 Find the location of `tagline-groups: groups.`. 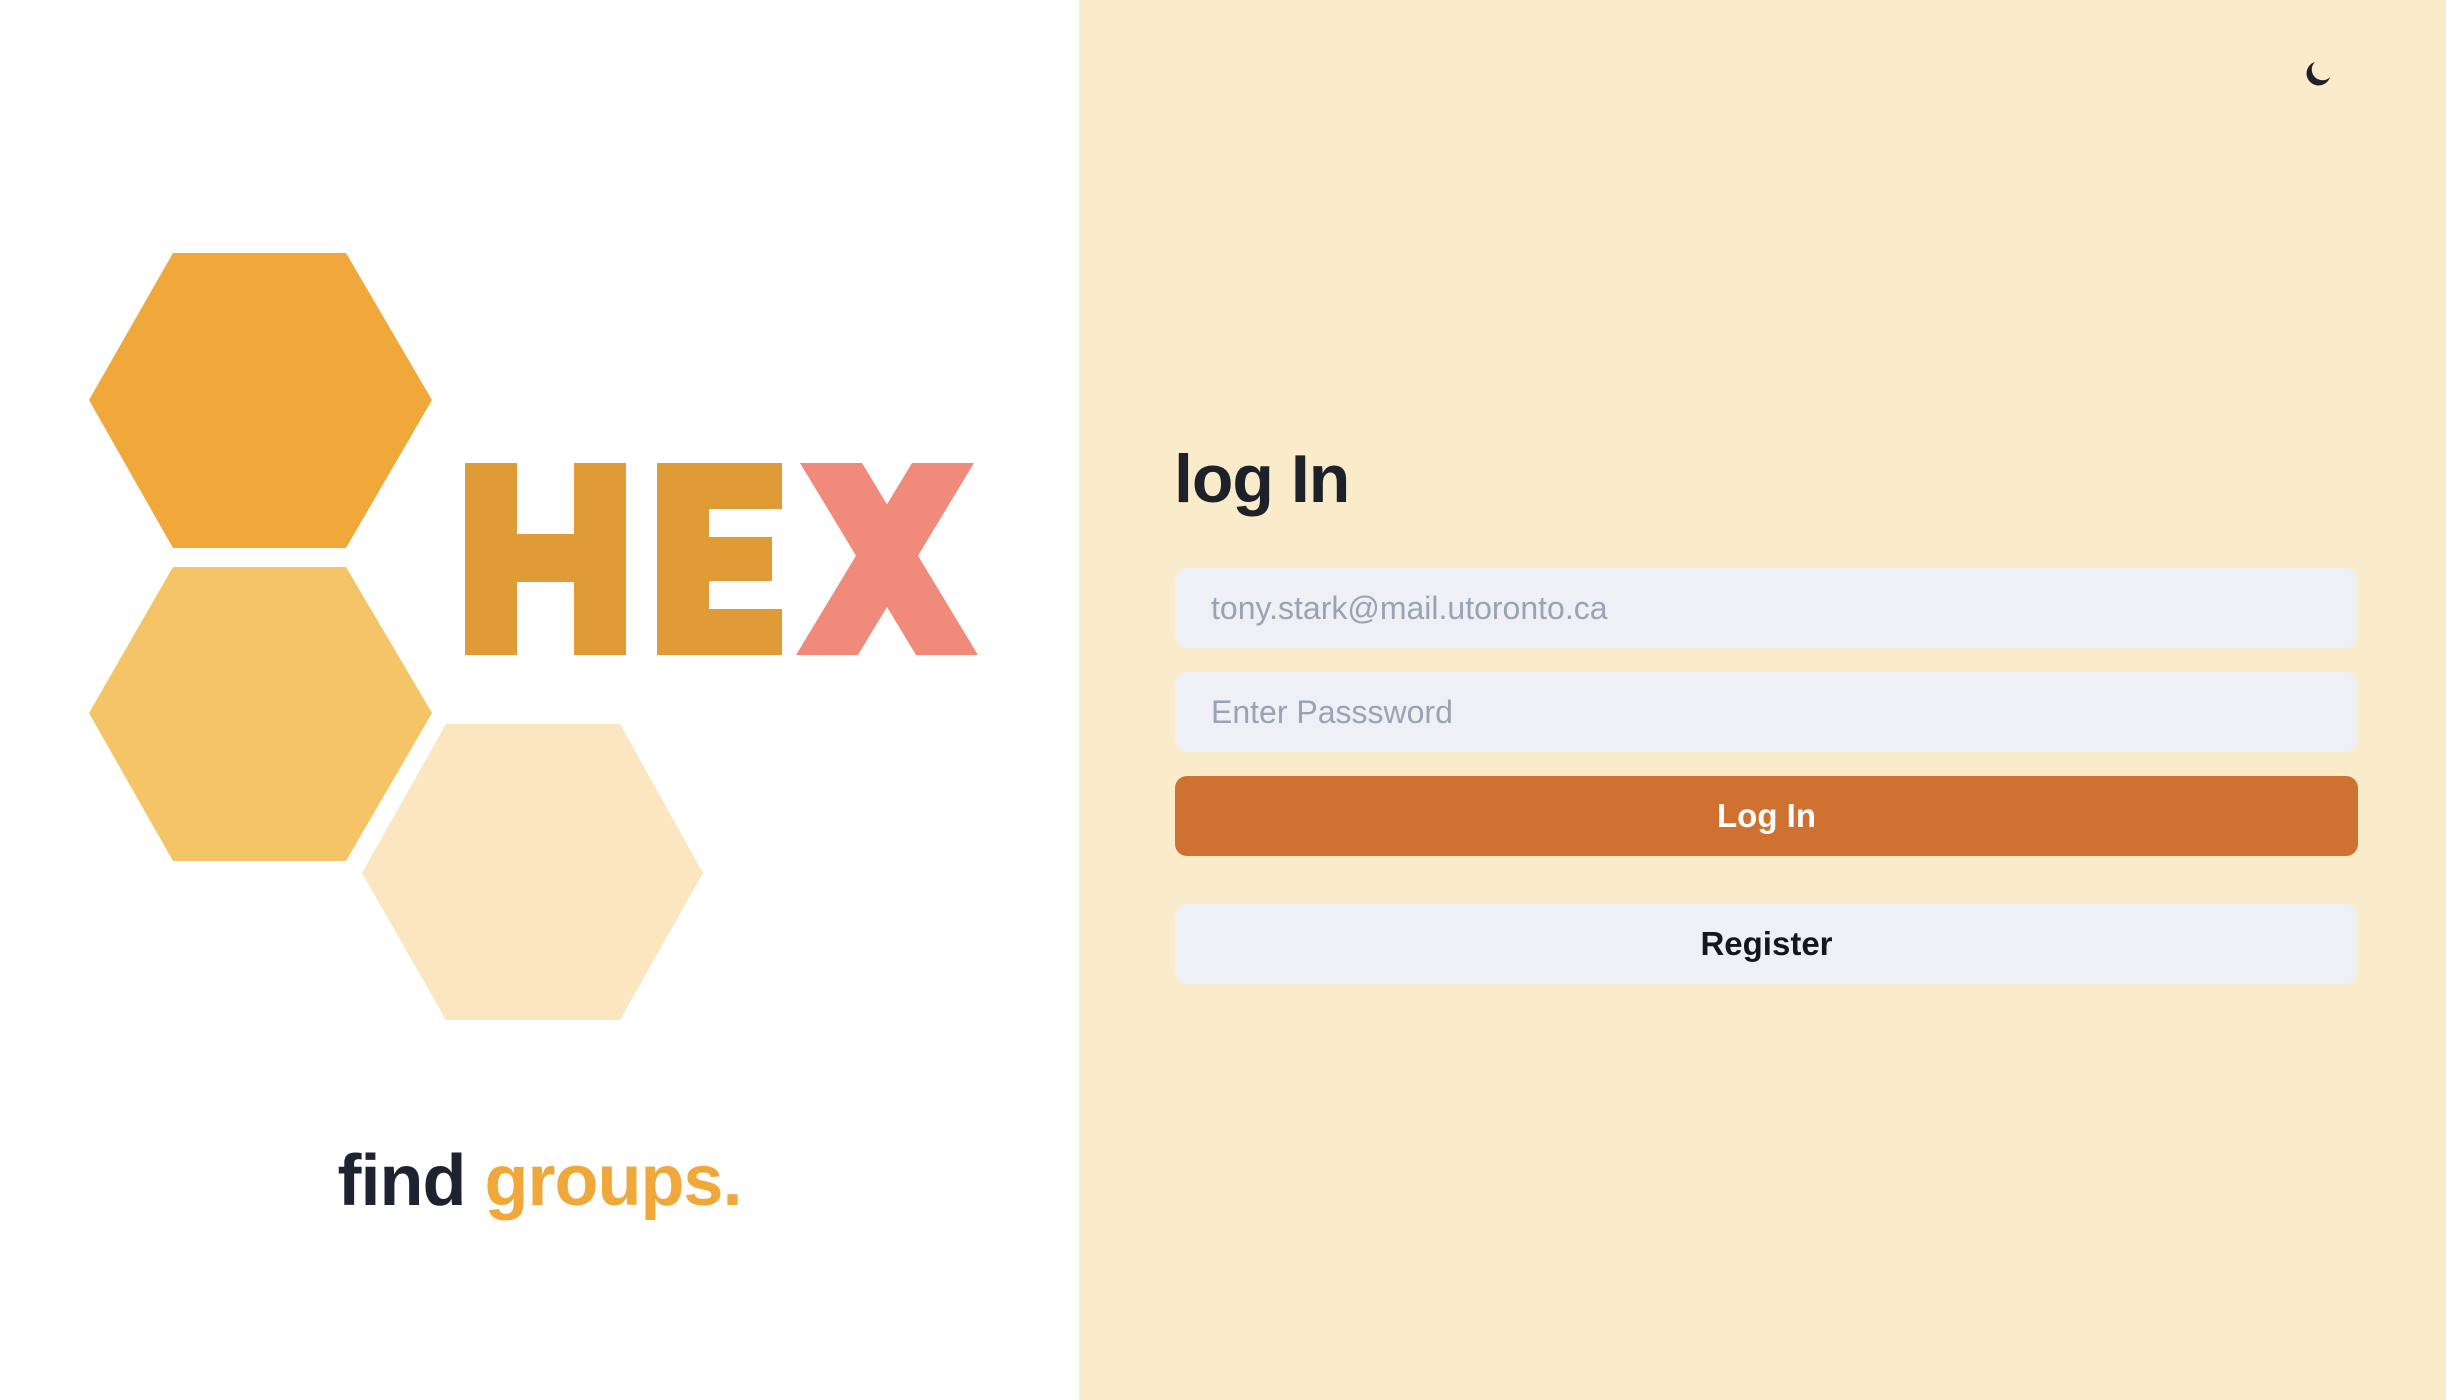

tagline-groups: groups. is located at coordinates (613, 1181).